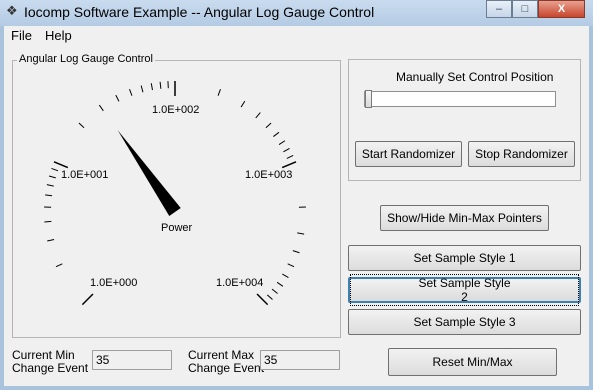 The height and width of the screenshot is (390, 593). Describe the element at coordinates (21, 35) in the screenshot. I see `menu-file: File` at that location.